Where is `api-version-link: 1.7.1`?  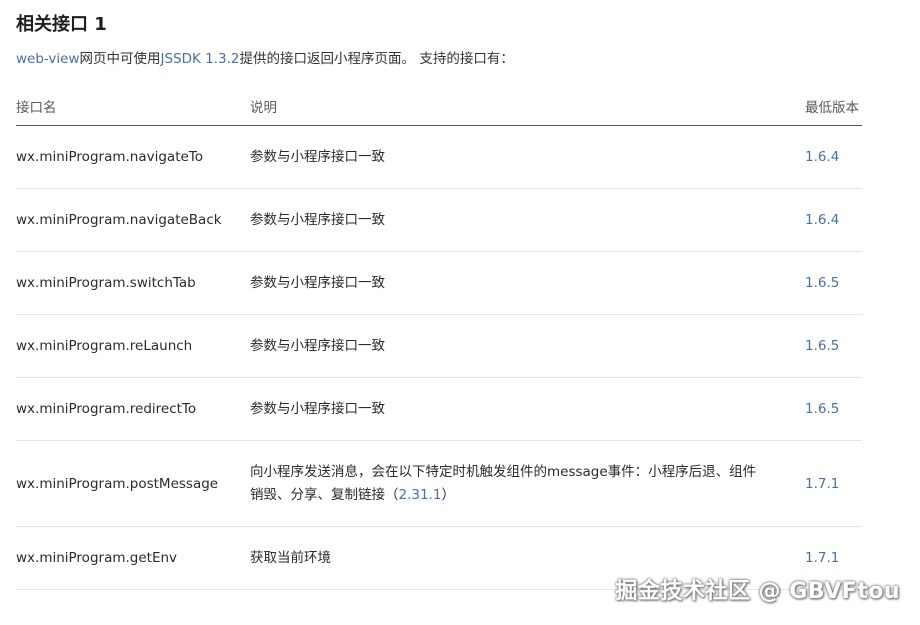
api-version-link: 1.7.1 is located at coordinates (833, 483).